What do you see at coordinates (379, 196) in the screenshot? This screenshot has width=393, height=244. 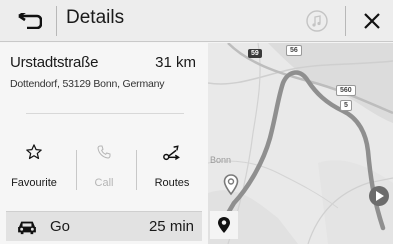 I see `destination-flag-icon` at bounding box center [379, 196].